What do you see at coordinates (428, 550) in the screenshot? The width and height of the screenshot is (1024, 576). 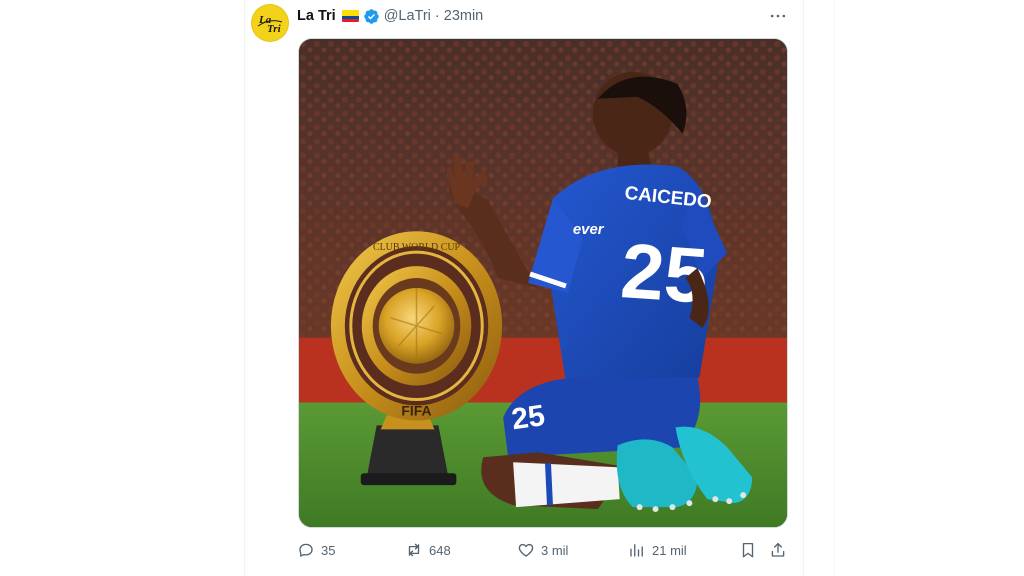 I see `repost-button: 648` at bounding box center [428, 550].